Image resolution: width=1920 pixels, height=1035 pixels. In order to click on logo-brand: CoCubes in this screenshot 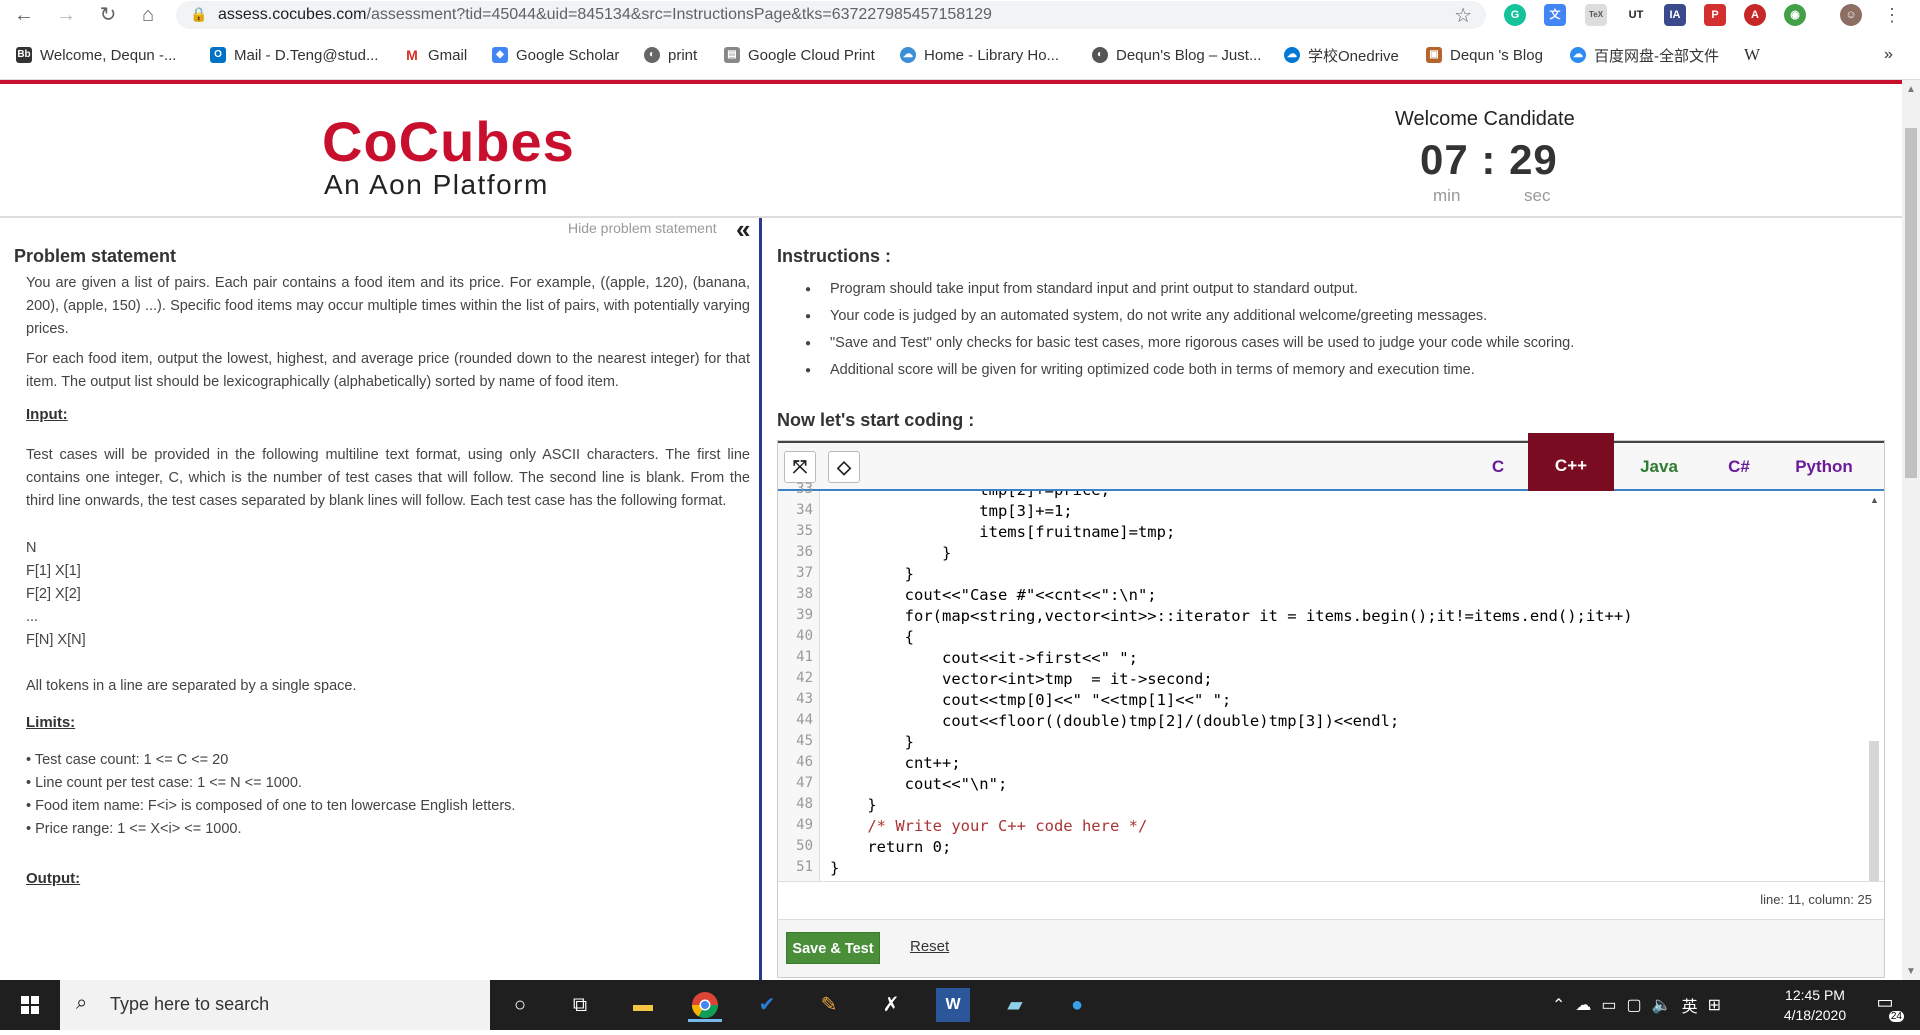, I will do `click(448, 141)`.